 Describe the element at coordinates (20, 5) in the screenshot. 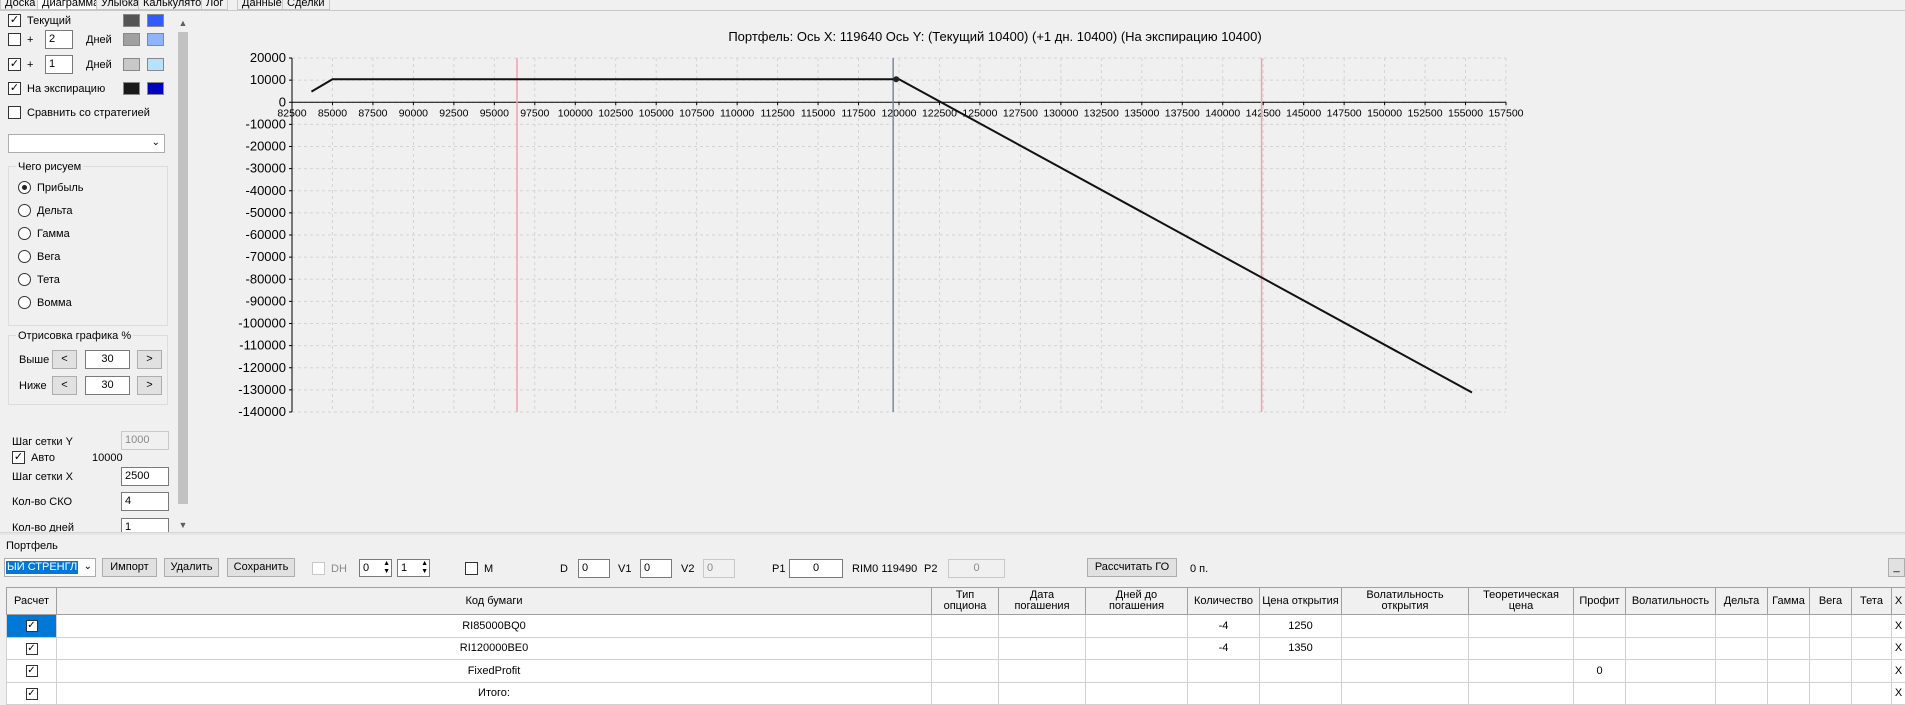

I see `tab-board: Доска` at that location.